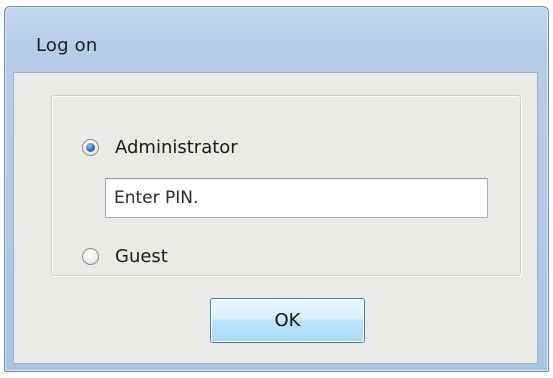  What do you see at coordinates (90, 147) in the screenshot?
I see `administrator-radio` at bounding box center [90, 147].